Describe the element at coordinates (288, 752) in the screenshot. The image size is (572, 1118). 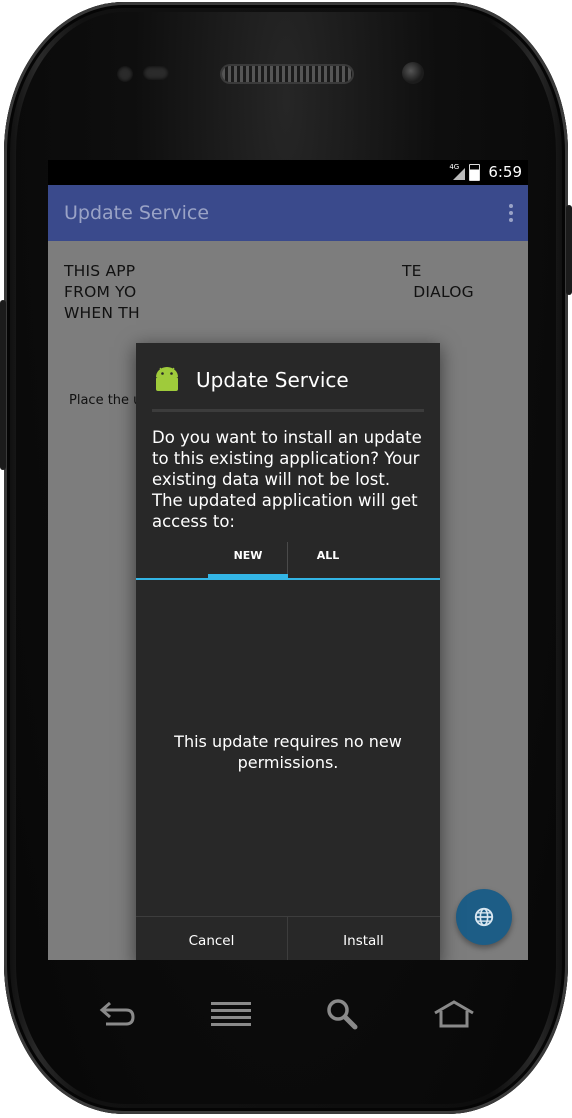
I see `permissions-message: This update requires no new permissions.` at that location.